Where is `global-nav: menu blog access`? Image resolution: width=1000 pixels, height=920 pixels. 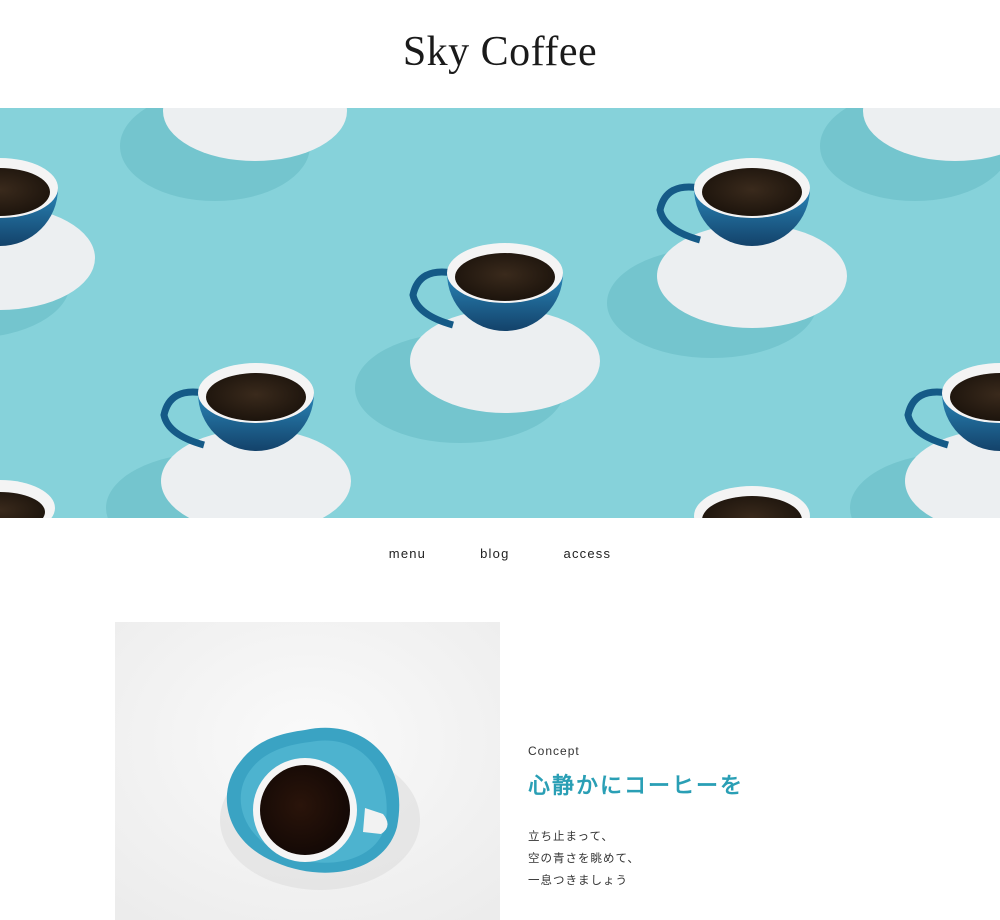
global-nav: menu blog access is located at coordinates (500, 553).